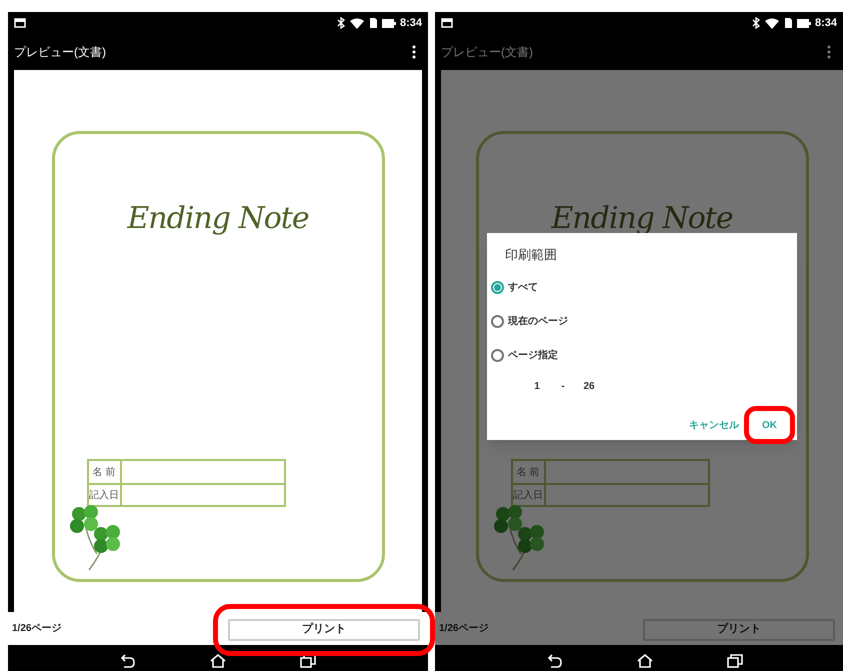  What do you see at coordinates (641, 355) in the screenshot?
I see `radio-option: ページ指定` at bounding box center [641, 355].